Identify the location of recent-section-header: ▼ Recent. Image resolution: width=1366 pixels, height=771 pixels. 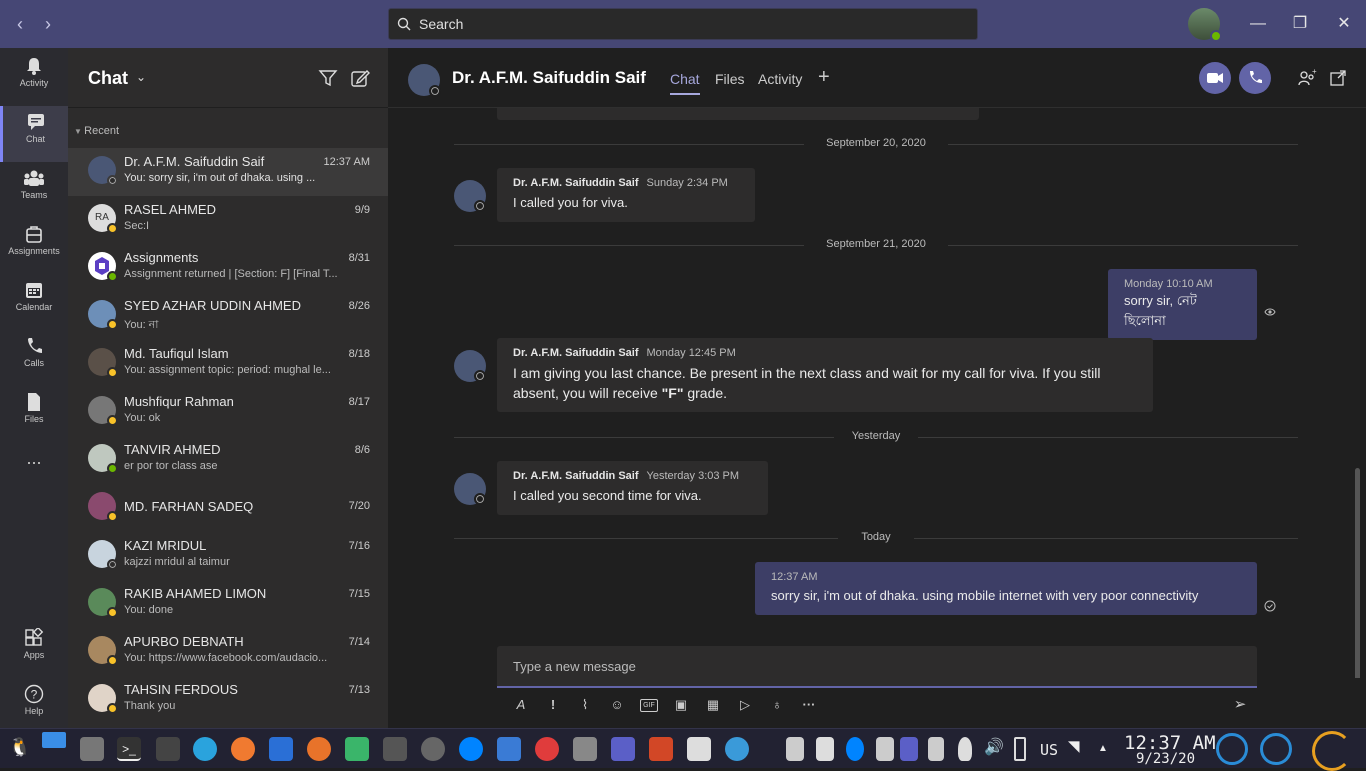
(96, 131).